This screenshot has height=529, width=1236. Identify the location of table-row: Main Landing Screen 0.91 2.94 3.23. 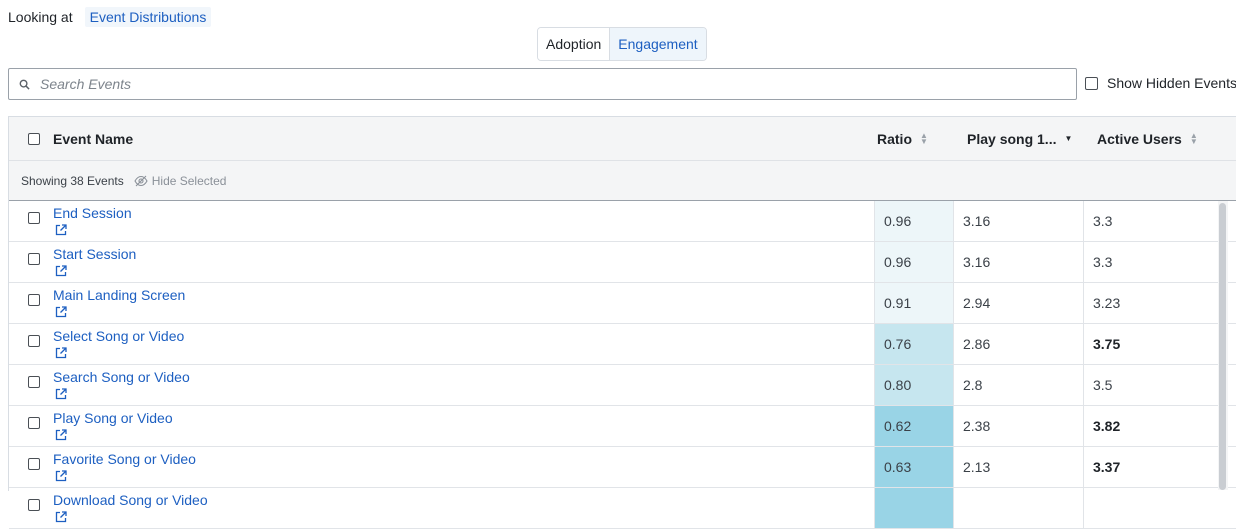
(622, 303).